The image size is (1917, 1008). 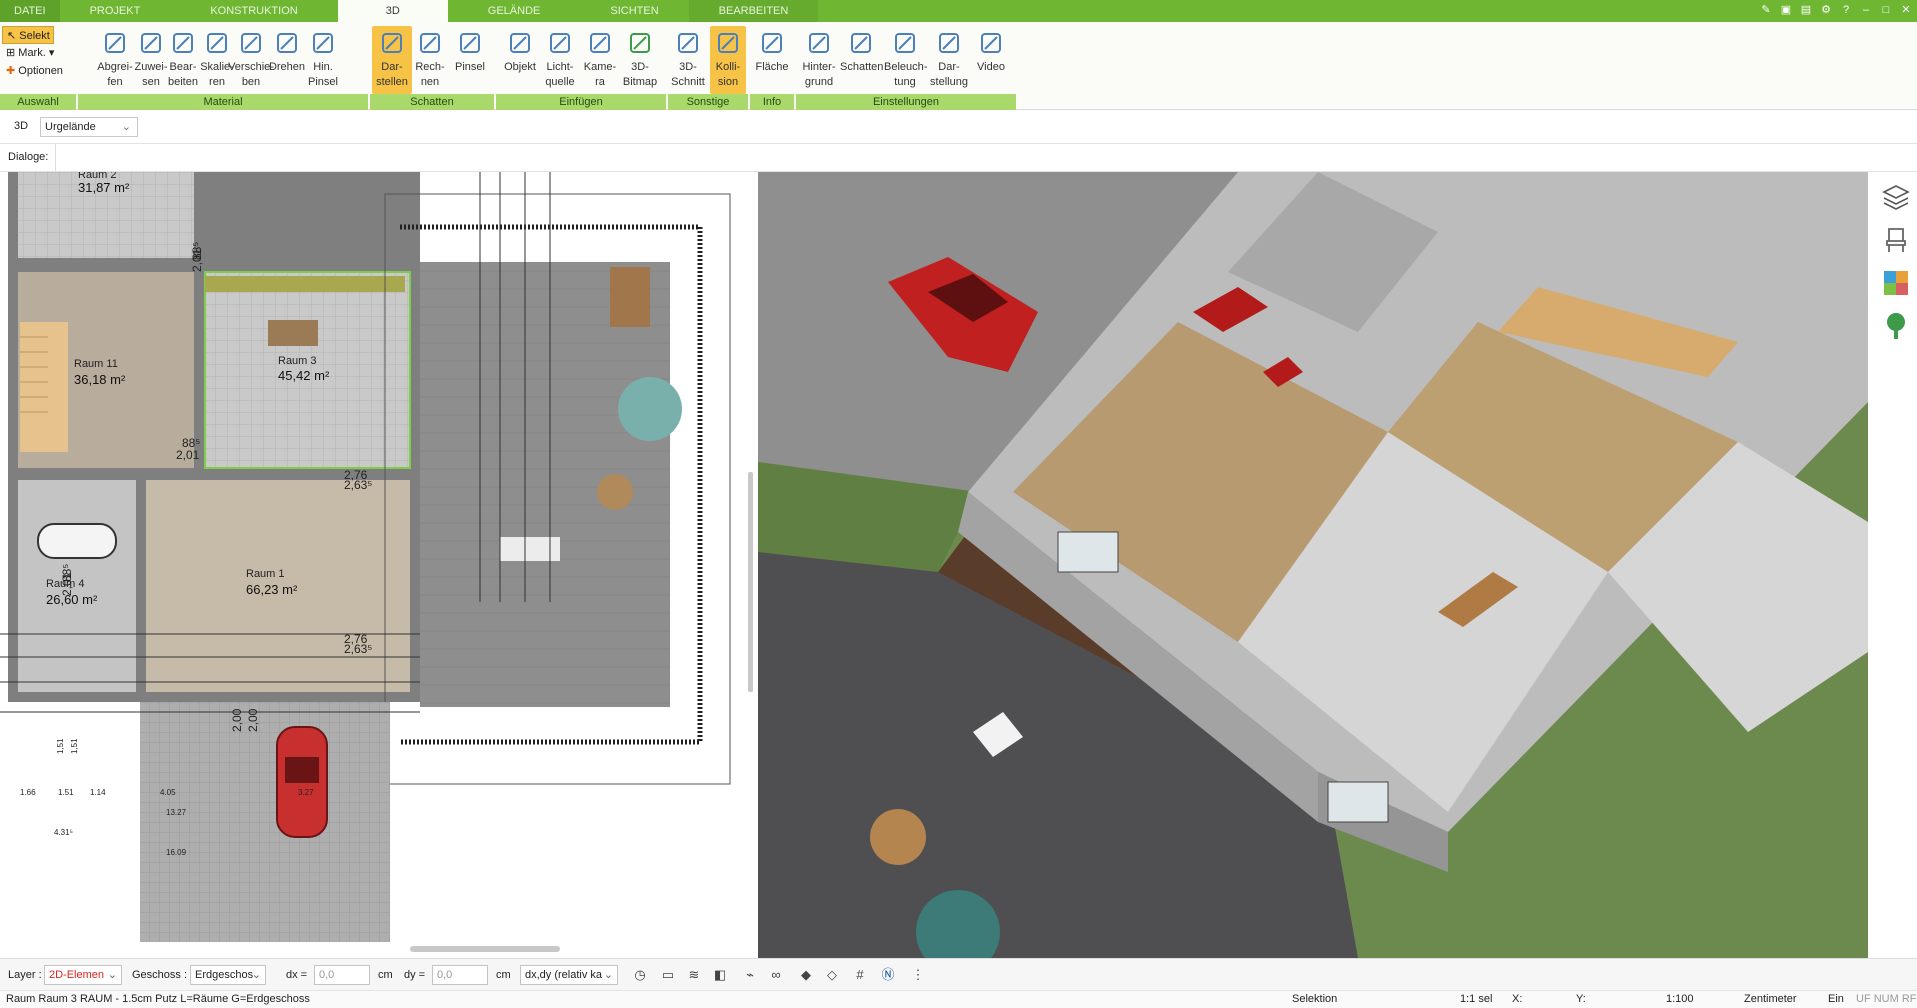 What do you see at coordinates (640, 60) in the screenshot?
I see `ribbon-button-3d: 3D- Bitmap` at bounding box center [640, 60].